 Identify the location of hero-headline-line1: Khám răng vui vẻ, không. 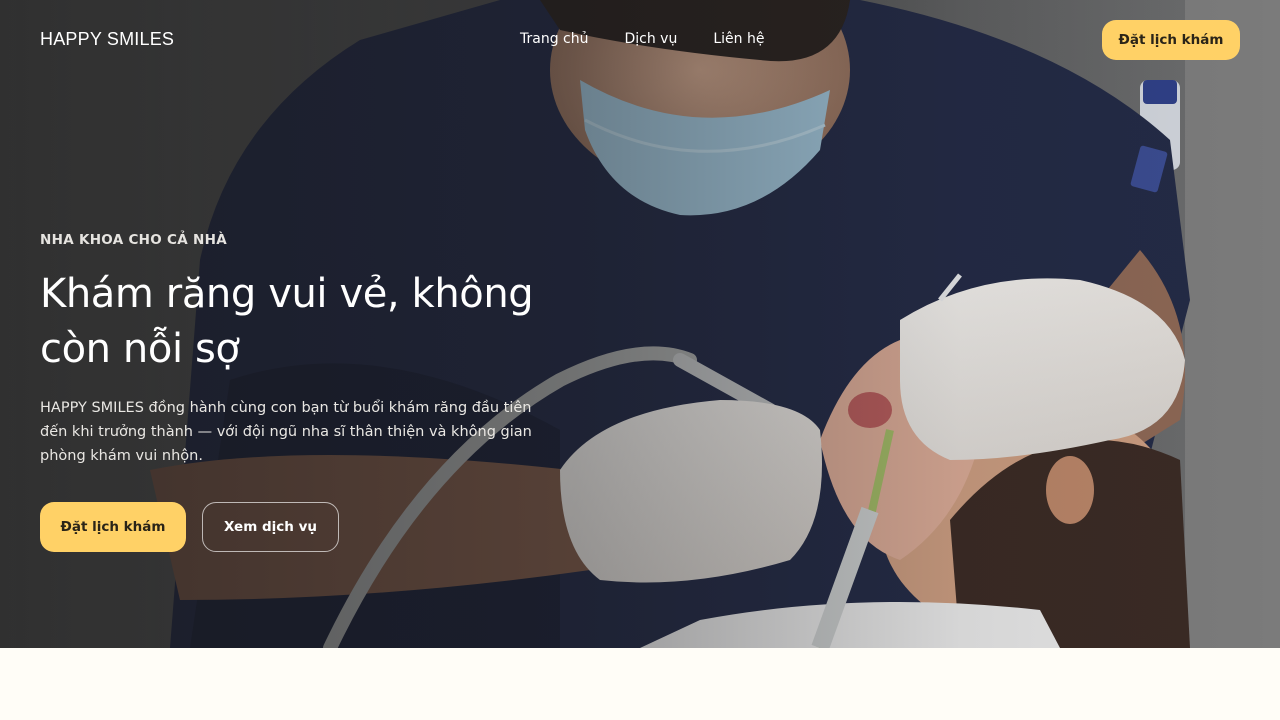
(287, 294).